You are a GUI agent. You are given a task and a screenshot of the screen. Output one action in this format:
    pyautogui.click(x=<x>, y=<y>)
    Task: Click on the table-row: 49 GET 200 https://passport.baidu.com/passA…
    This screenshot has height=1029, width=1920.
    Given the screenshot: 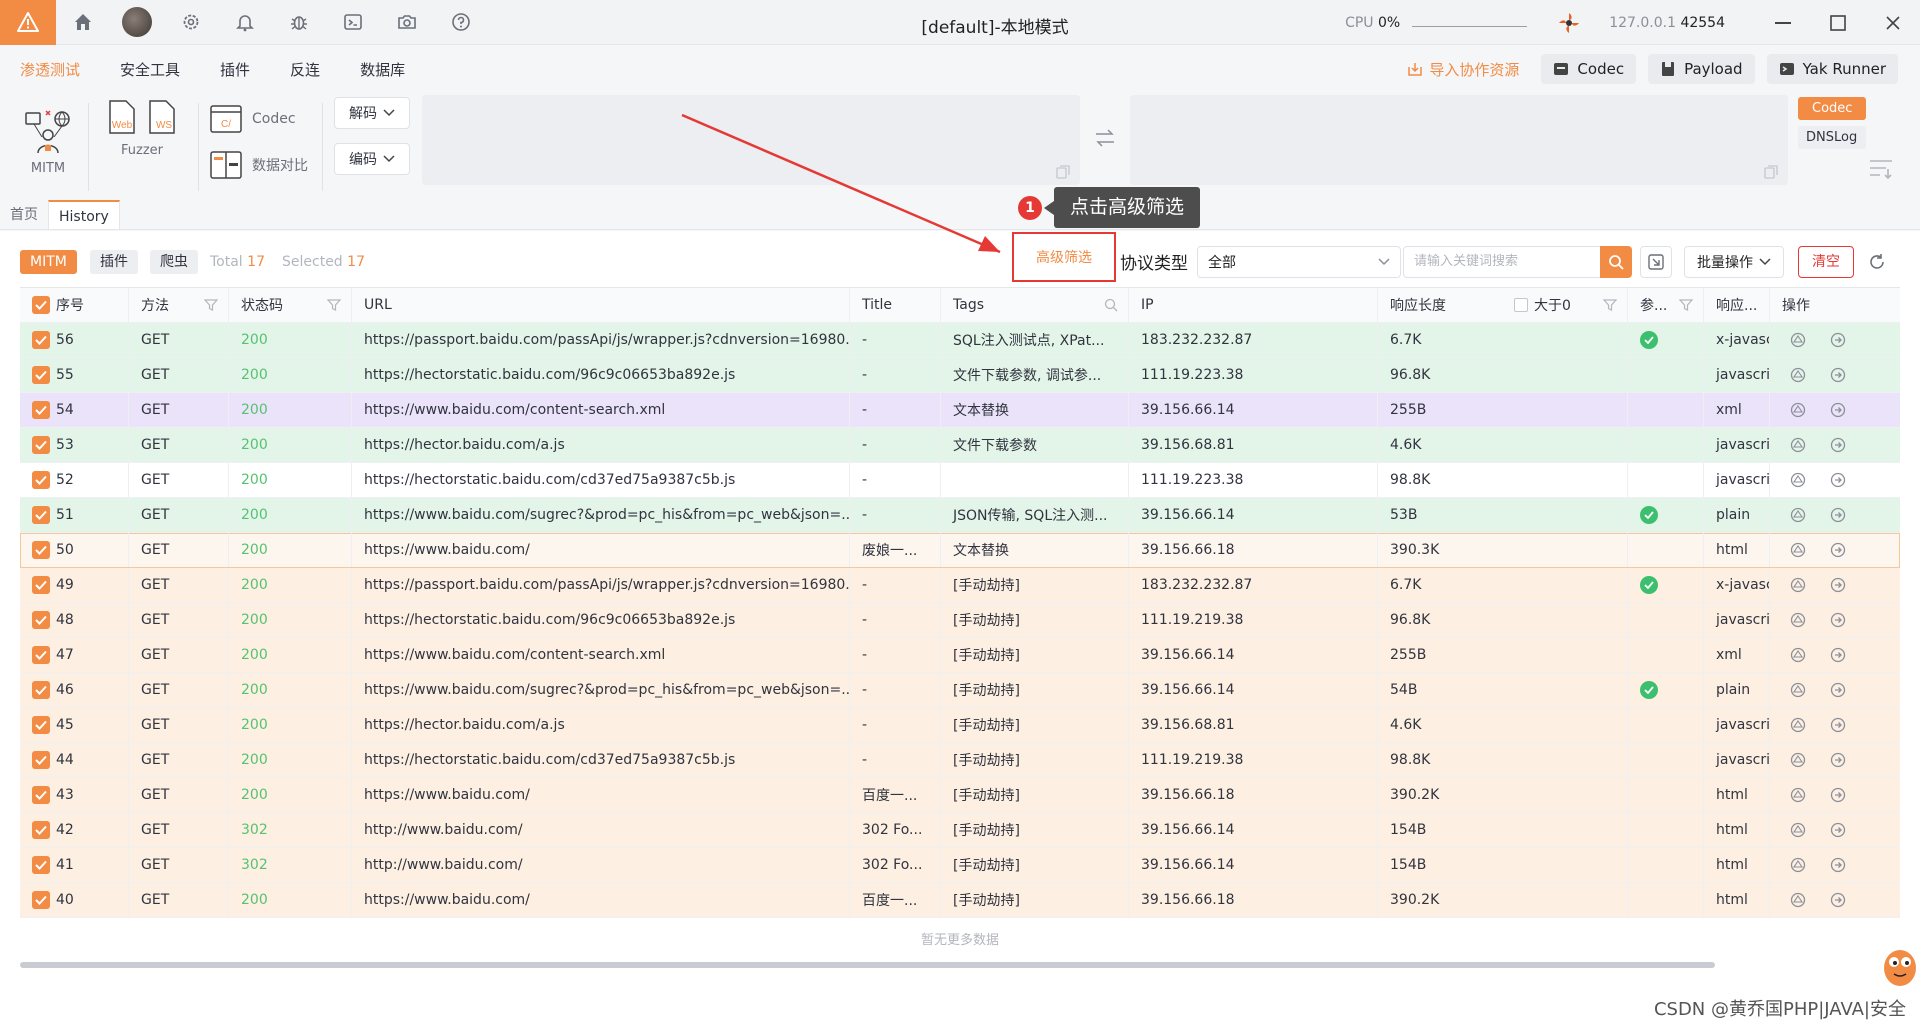 What is the action you would take?
    pyautogui.click(x=960, y=585)
    